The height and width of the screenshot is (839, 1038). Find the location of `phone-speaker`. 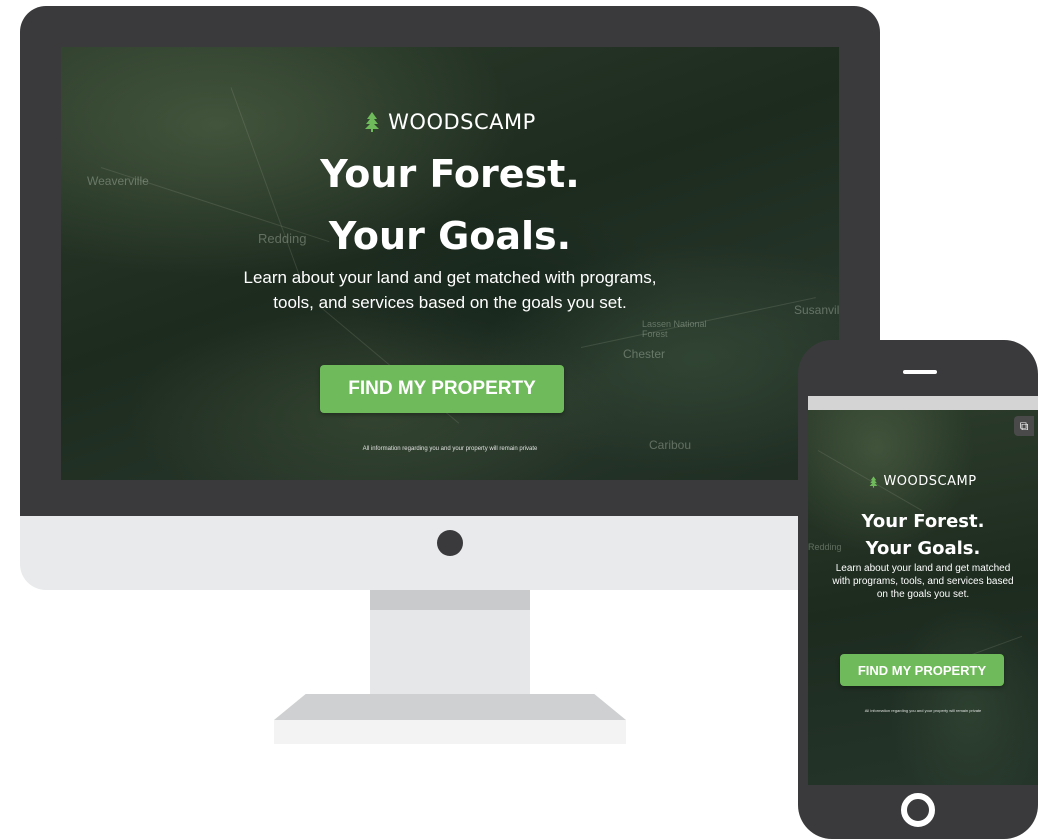

phone-speaker is located at coordinates (920, 372).